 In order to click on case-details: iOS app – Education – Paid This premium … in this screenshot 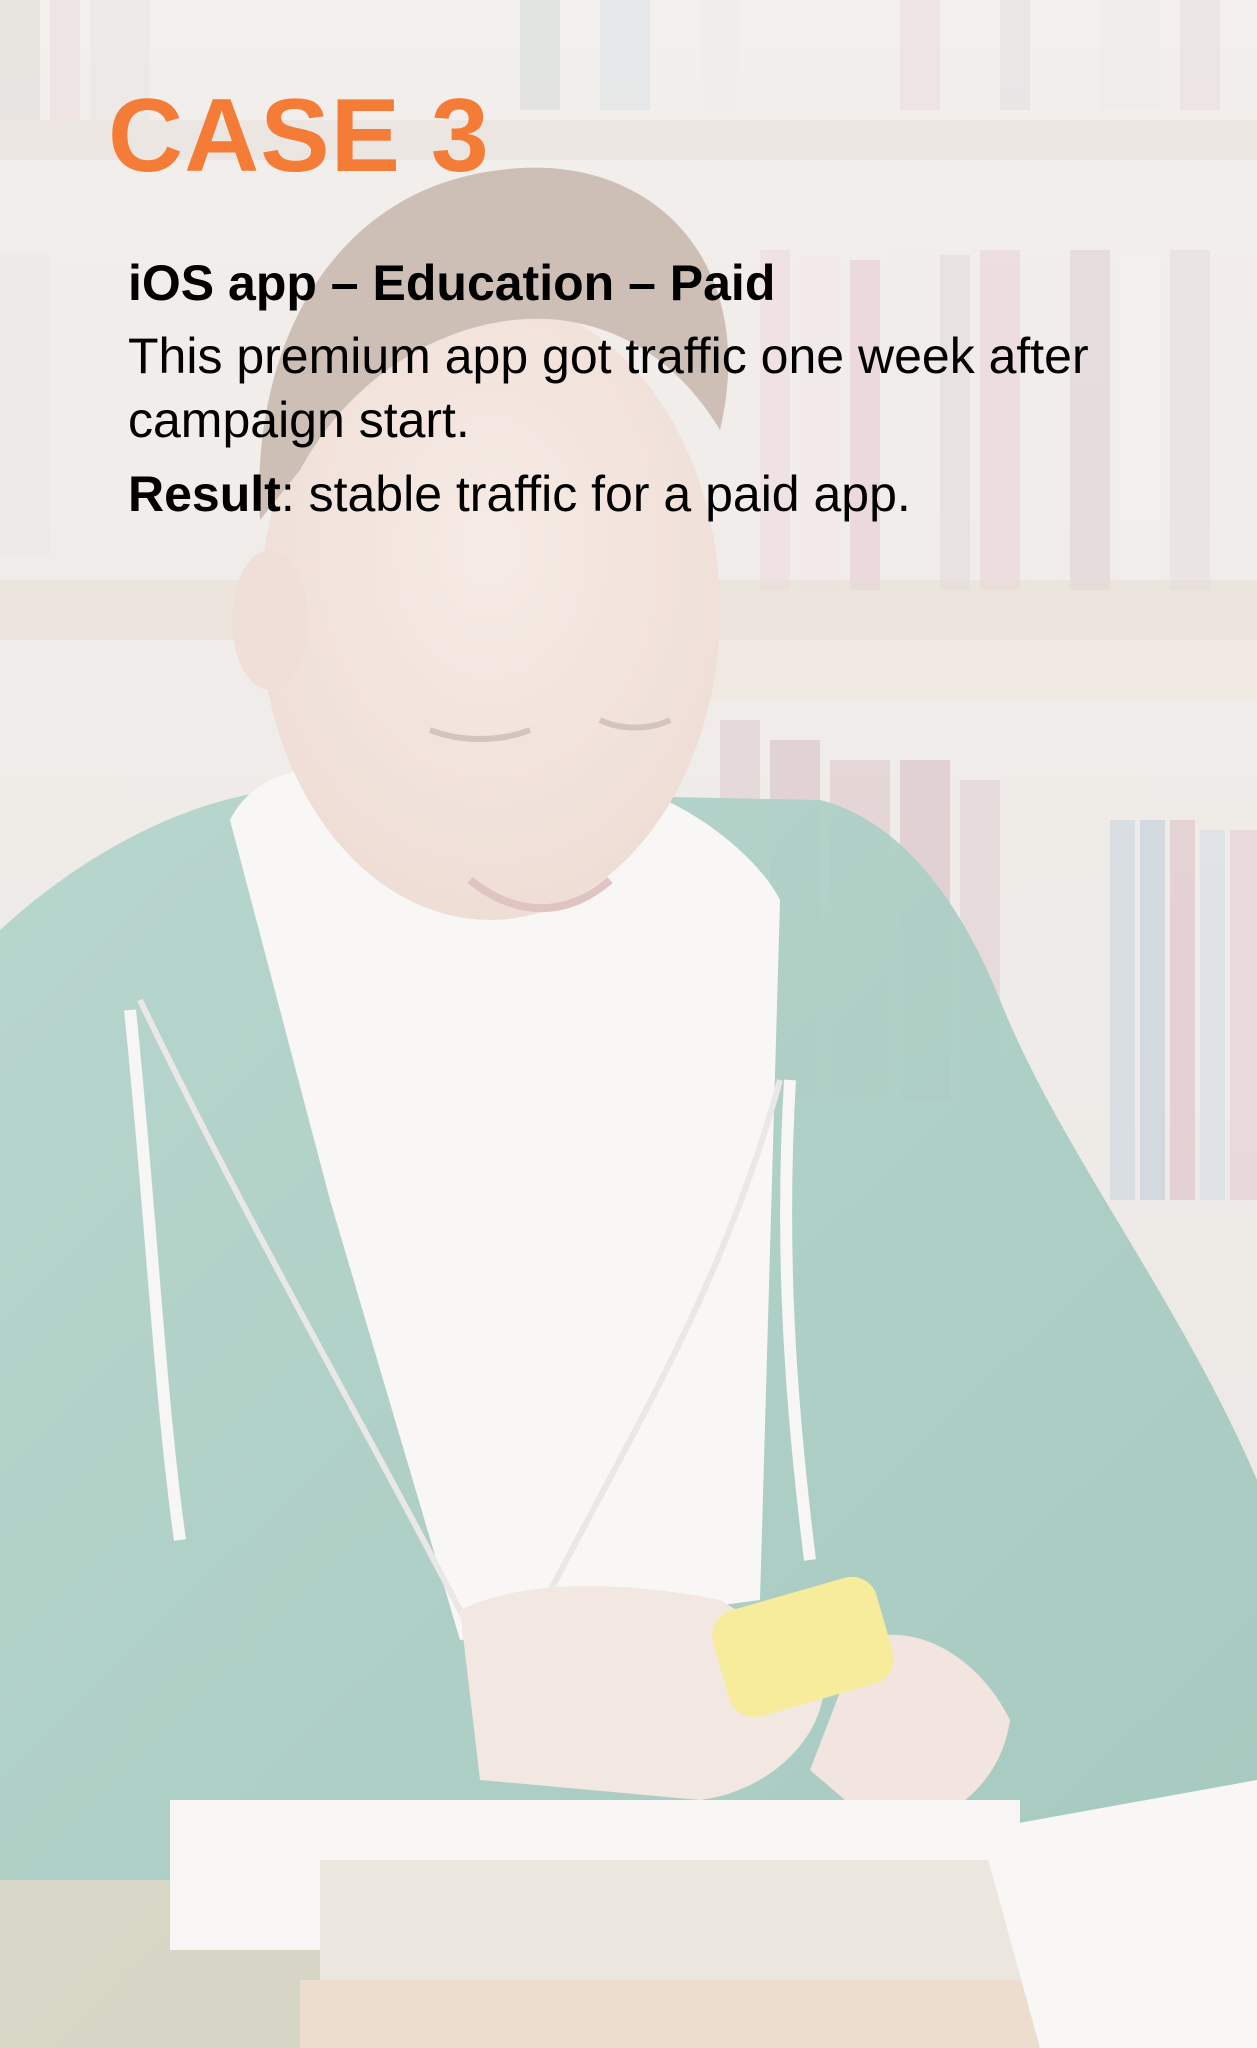, I will do `click(668, 389)`.